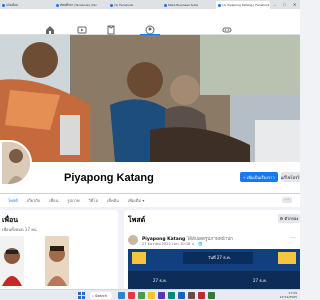  I want to click on tab-friends: เพื่อน, so click(53, 200).